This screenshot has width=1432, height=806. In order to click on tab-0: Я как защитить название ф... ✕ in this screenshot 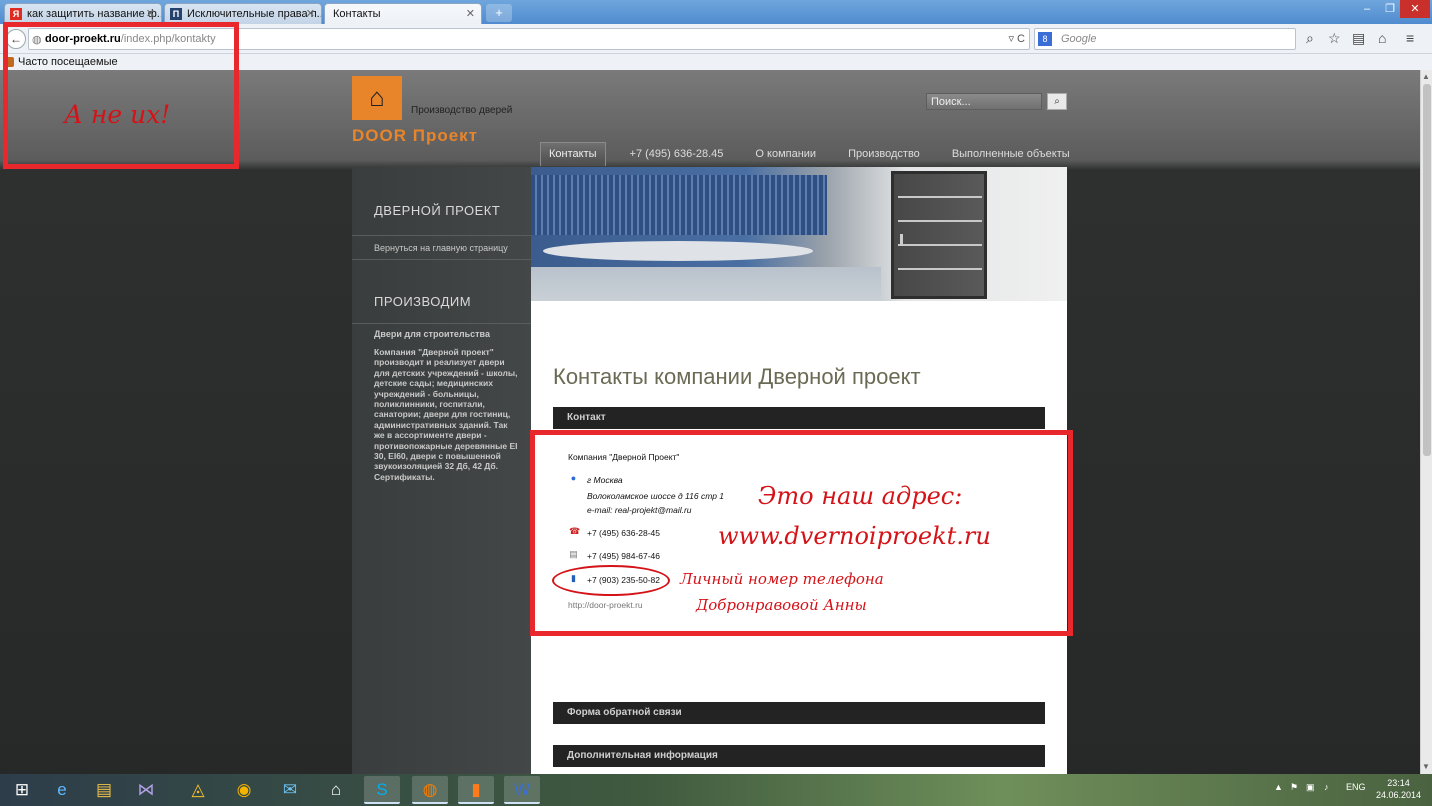, I will do `click(83, 13)`.